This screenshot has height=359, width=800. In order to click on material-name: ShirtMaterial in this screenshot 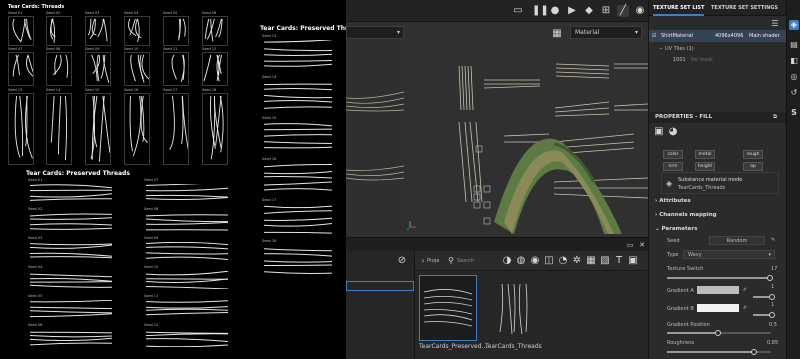, I will do `click(677, 36)`.